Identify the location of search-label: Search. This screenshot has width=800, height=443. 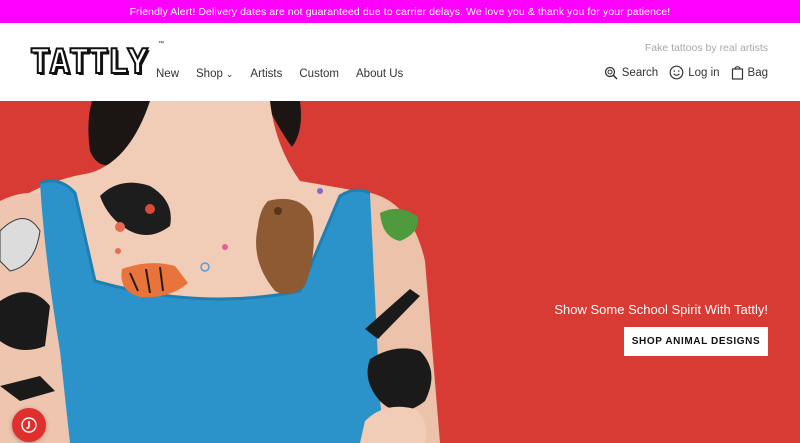
(640, 72).